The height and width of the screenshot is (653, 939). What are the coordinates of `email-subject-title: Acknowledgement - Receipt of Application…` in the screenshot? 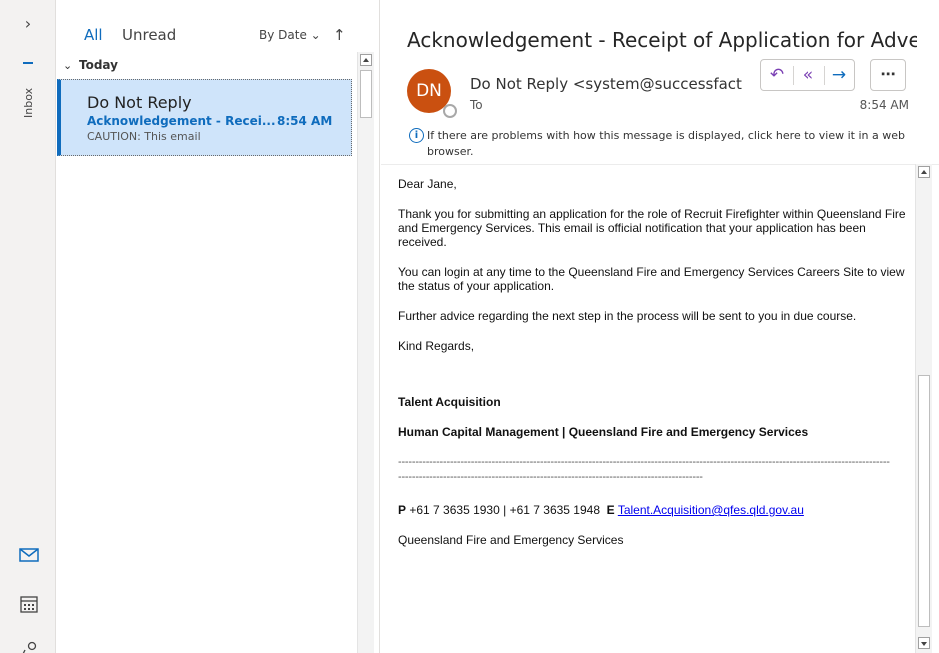 It's located at (662, 40).